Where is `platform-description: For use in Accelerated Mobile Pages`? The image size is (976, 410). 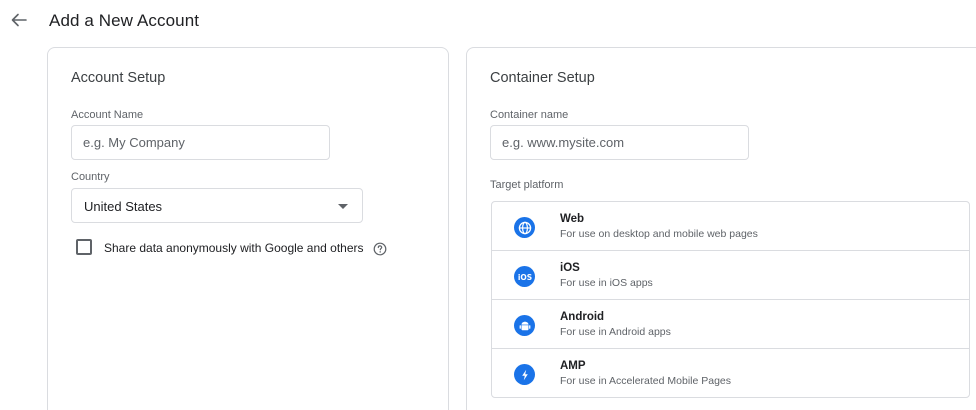
platform-description: For use in Accelerated Mobile Pages is located at coordinates (646, 381).